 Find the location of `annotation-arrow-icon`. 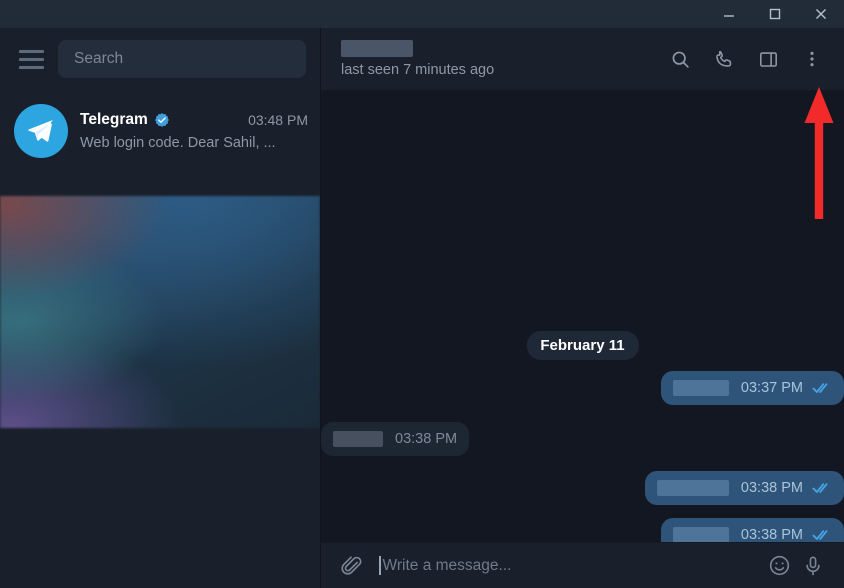

annotation-arrow-icon is located at coordinates (819, 153).